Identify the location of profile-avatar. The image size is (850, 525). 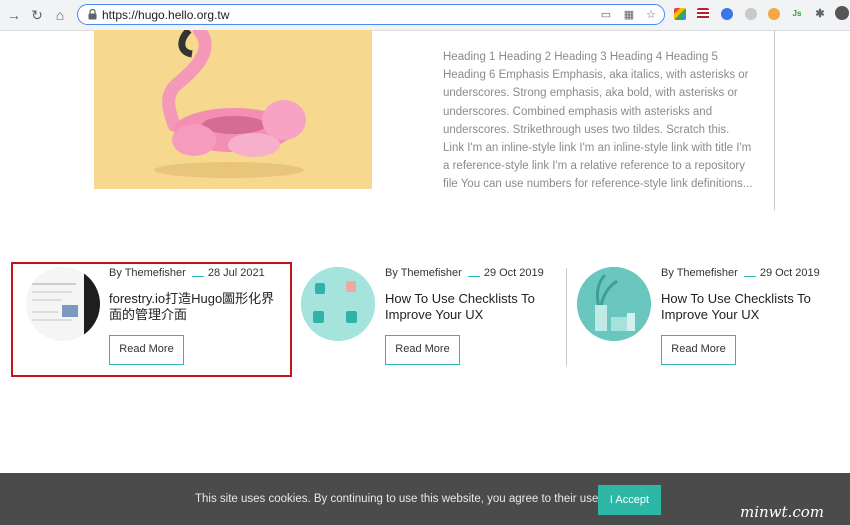
(842, 13).